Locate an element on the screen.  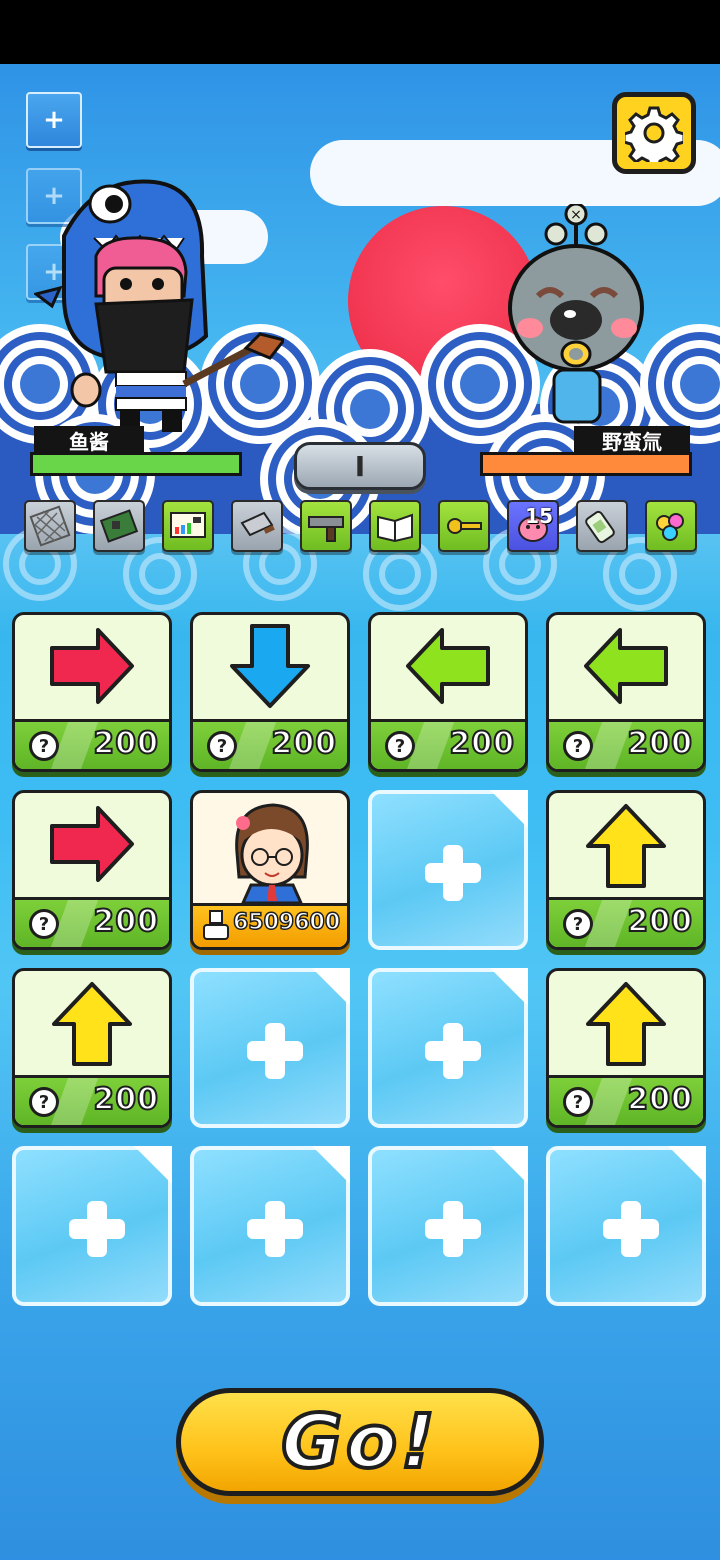
player-name: 鱼酱 is located at coordinates (89, 440).